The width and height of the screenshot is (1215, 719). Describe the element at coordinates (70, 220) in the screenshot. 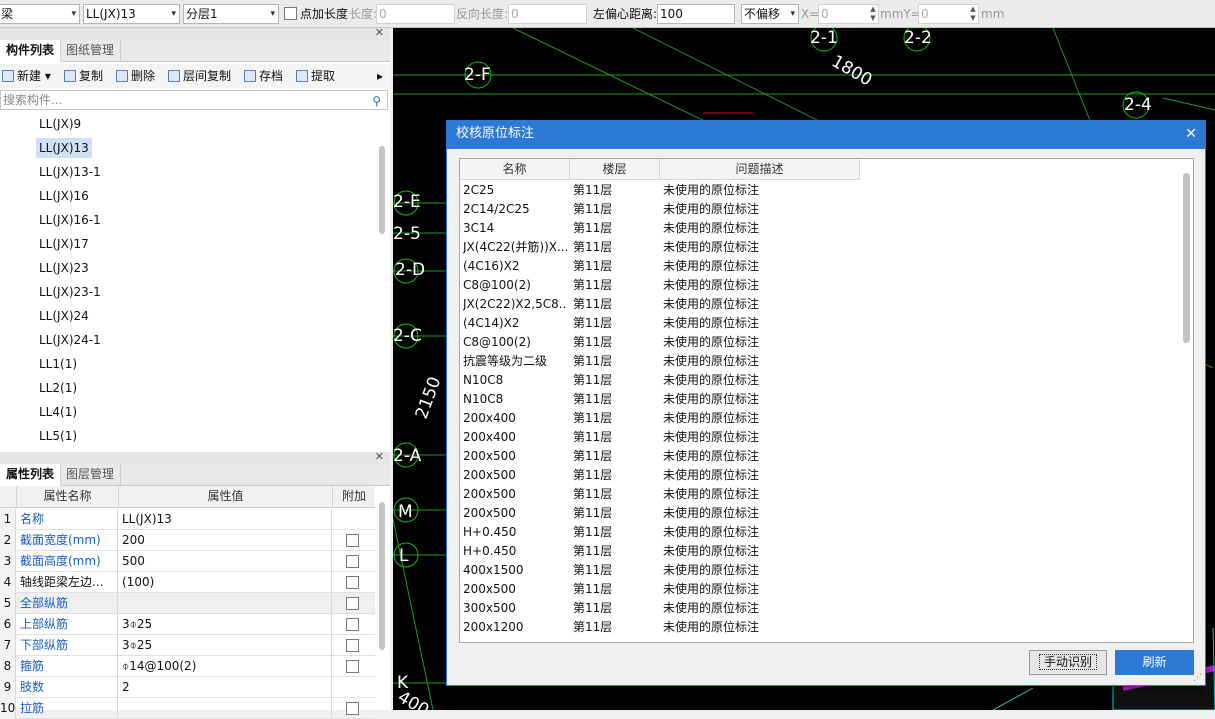

I see `component-list-item: LL(JX)16-1` at that location.